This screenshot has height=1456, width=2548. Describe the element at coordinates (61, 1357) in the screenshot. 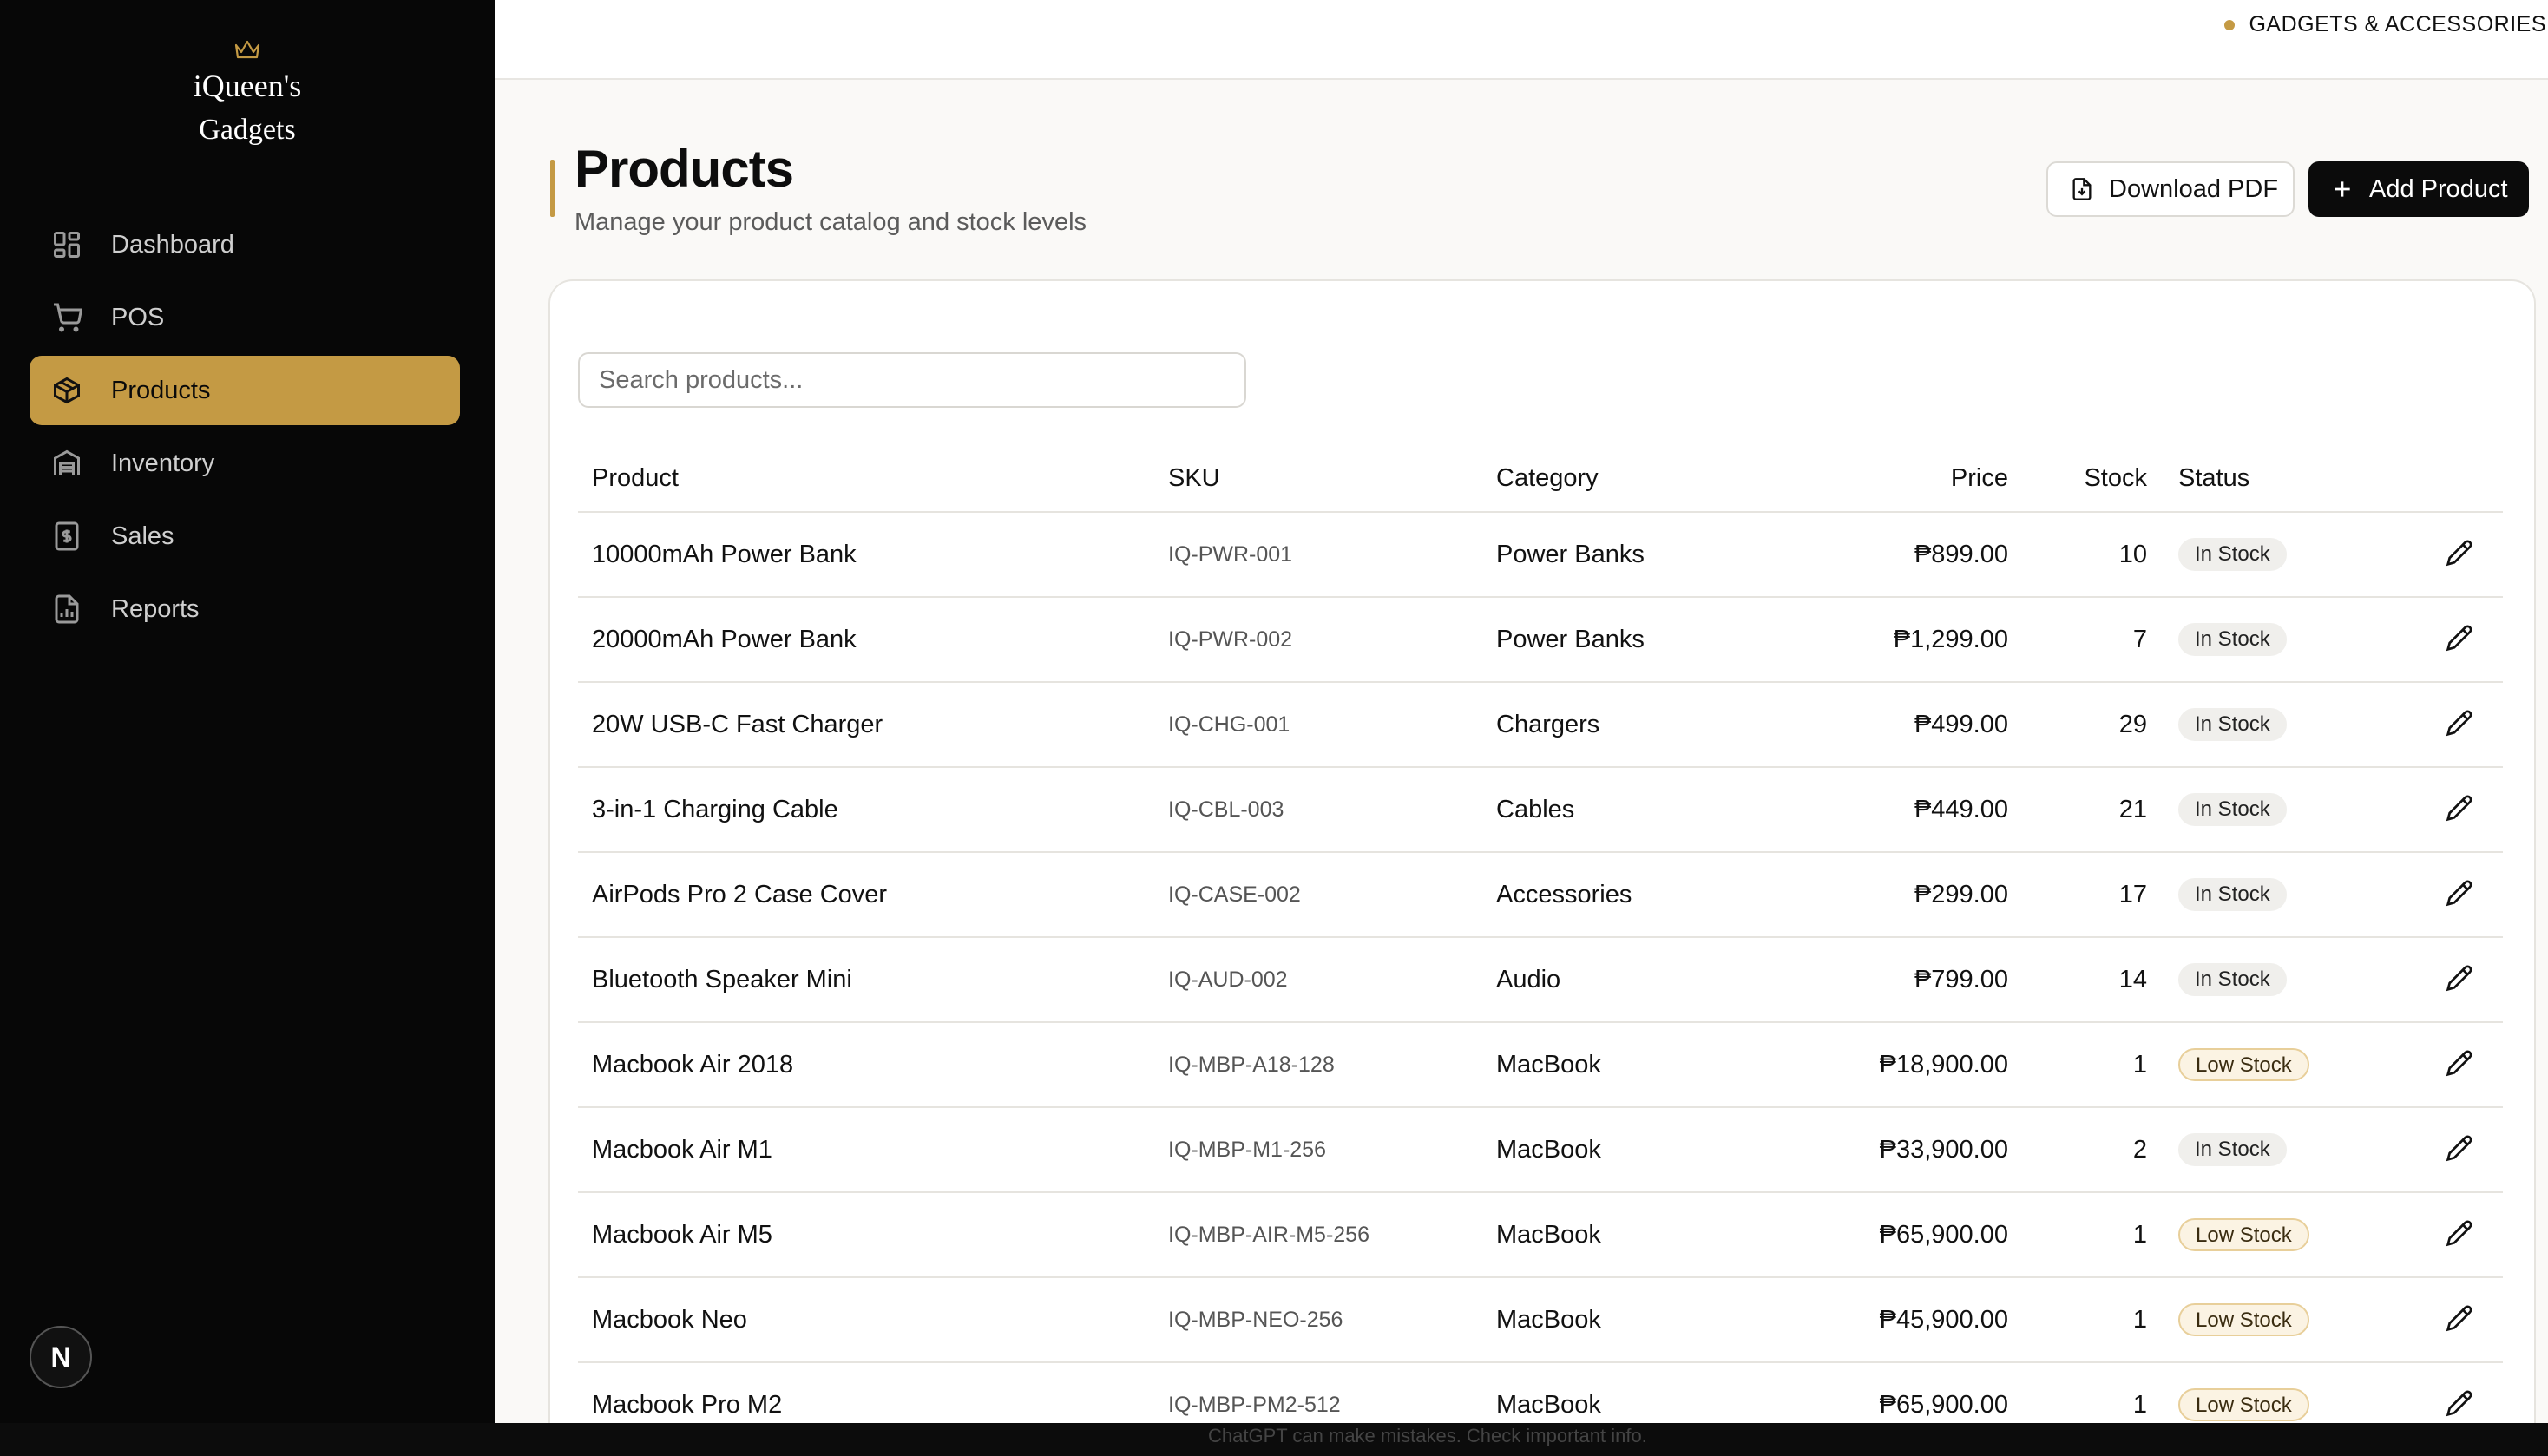

I see `avatar: N` at that location.